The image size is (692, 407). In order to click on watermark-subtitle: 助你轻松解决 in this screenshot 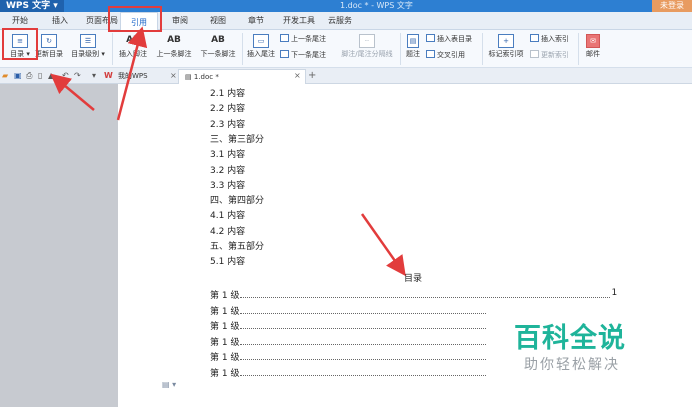, I will do `click(572, 365)`.